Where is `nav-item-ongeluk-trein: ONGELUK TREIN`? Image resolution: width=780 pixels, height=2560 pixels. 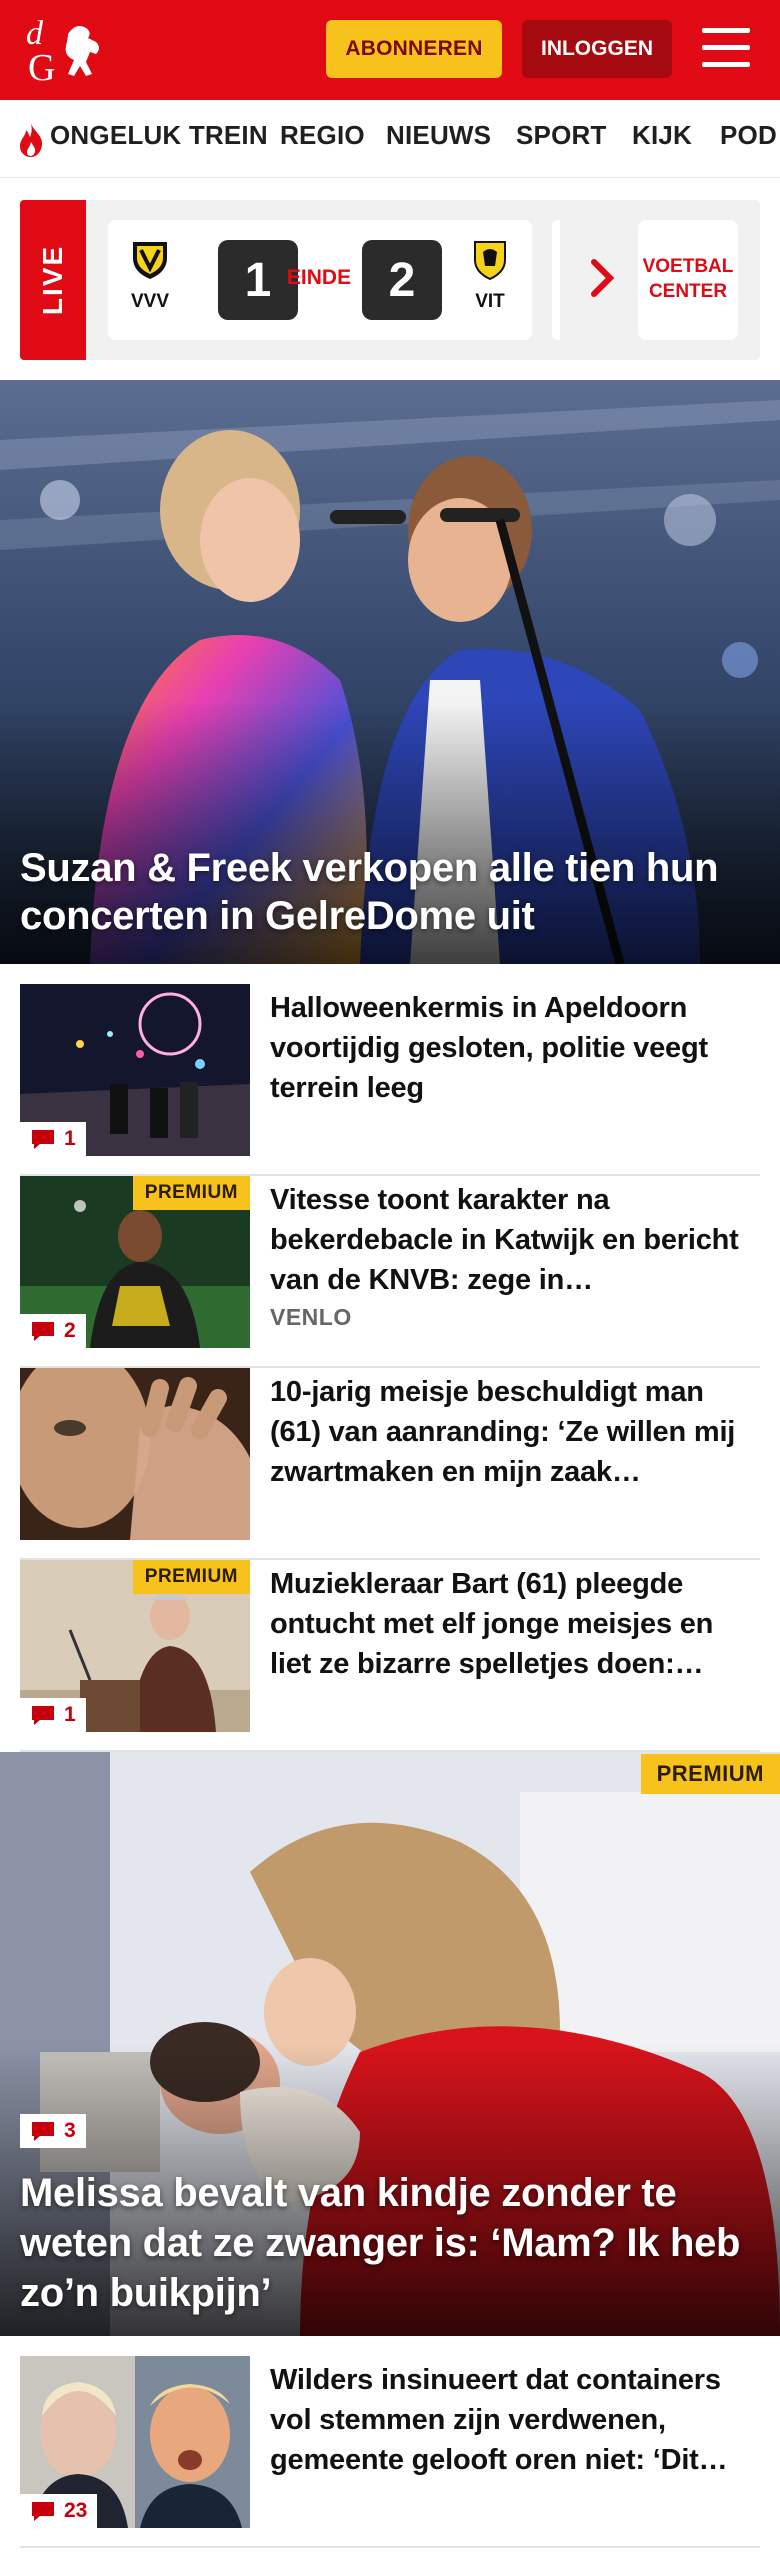 nav-item-ongeluk-trein: ONGELUK TREIN is located at coordinates (159, 135).